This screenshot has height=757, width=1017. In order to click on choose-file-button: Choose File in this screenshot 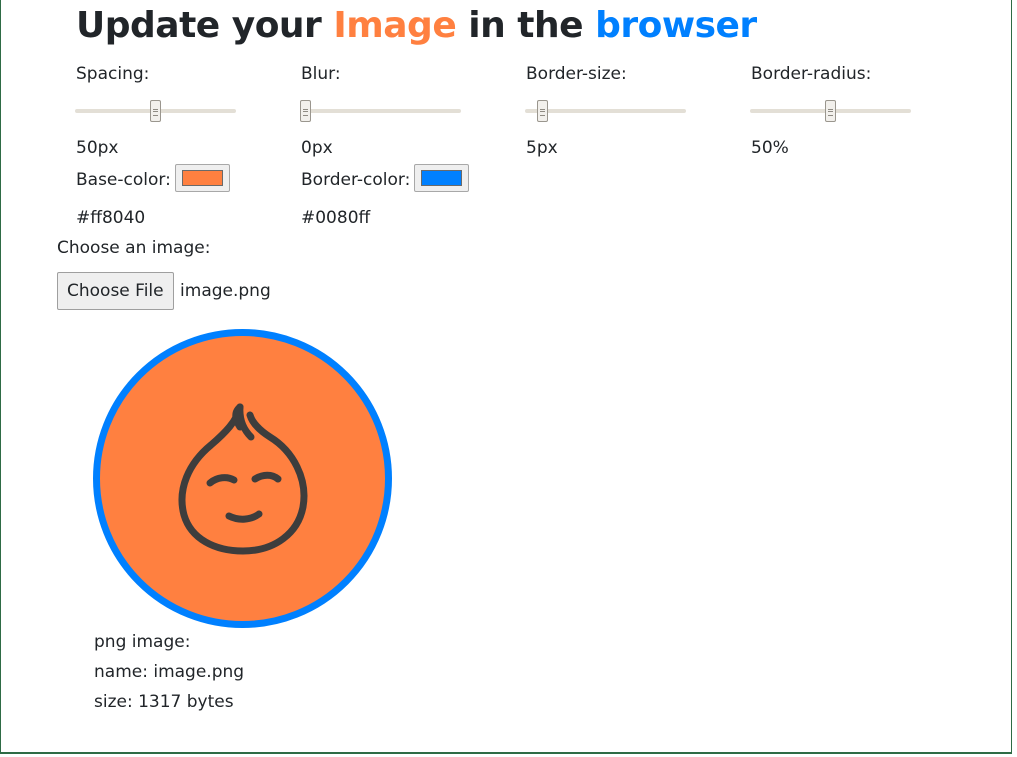, I will do `click(115, 291)`.